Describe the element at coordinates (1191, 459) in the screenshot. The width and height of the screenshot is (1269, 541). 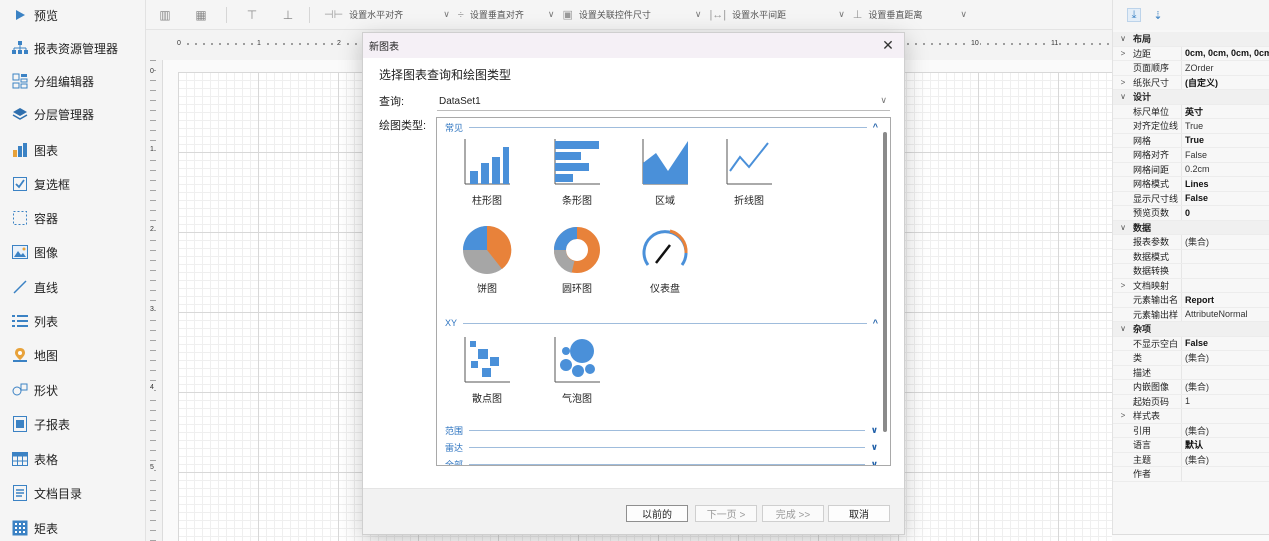
I see `property-row: 主题 (集合)` at that location.